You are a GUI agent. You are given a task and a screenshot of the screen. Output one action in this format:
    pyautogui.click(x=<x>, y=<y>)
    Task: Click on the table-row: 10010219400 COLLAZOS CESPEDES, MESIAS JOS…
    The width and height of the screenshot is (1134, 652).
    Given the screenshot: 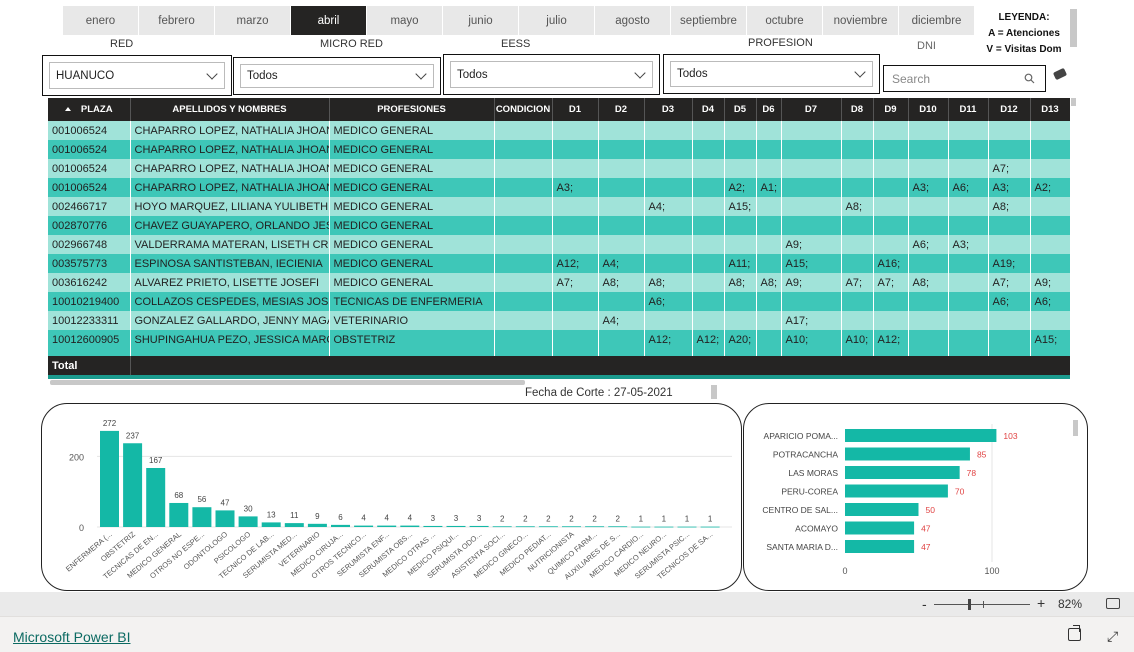 What is the action you would take?
    pyautogui.click(x=559, y=301)
    